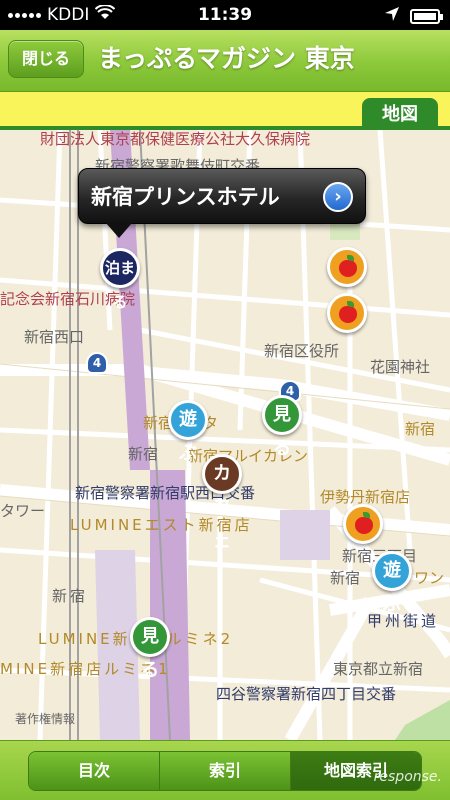  What do you see at coordinates (338, 197) in the screenshot?
I see `chevron-right-icon: ›` at bounding box center [338, 197].